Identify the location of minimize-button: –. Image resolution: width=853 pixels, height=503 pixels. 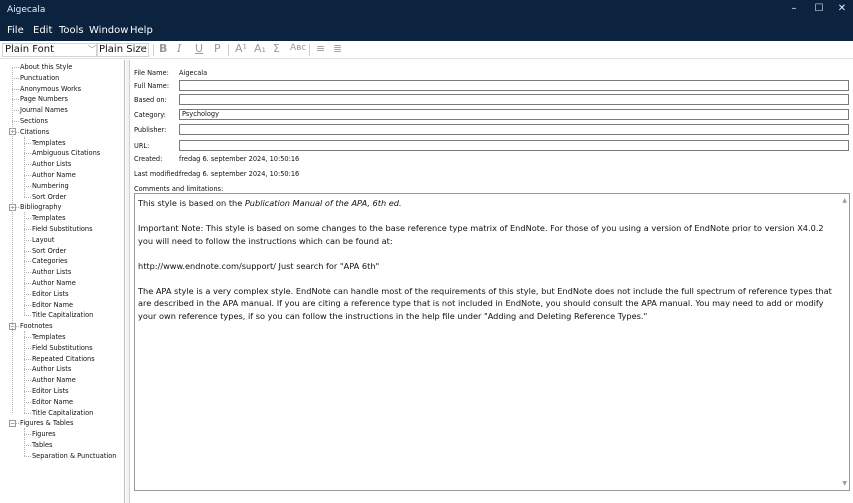
(794, 8).